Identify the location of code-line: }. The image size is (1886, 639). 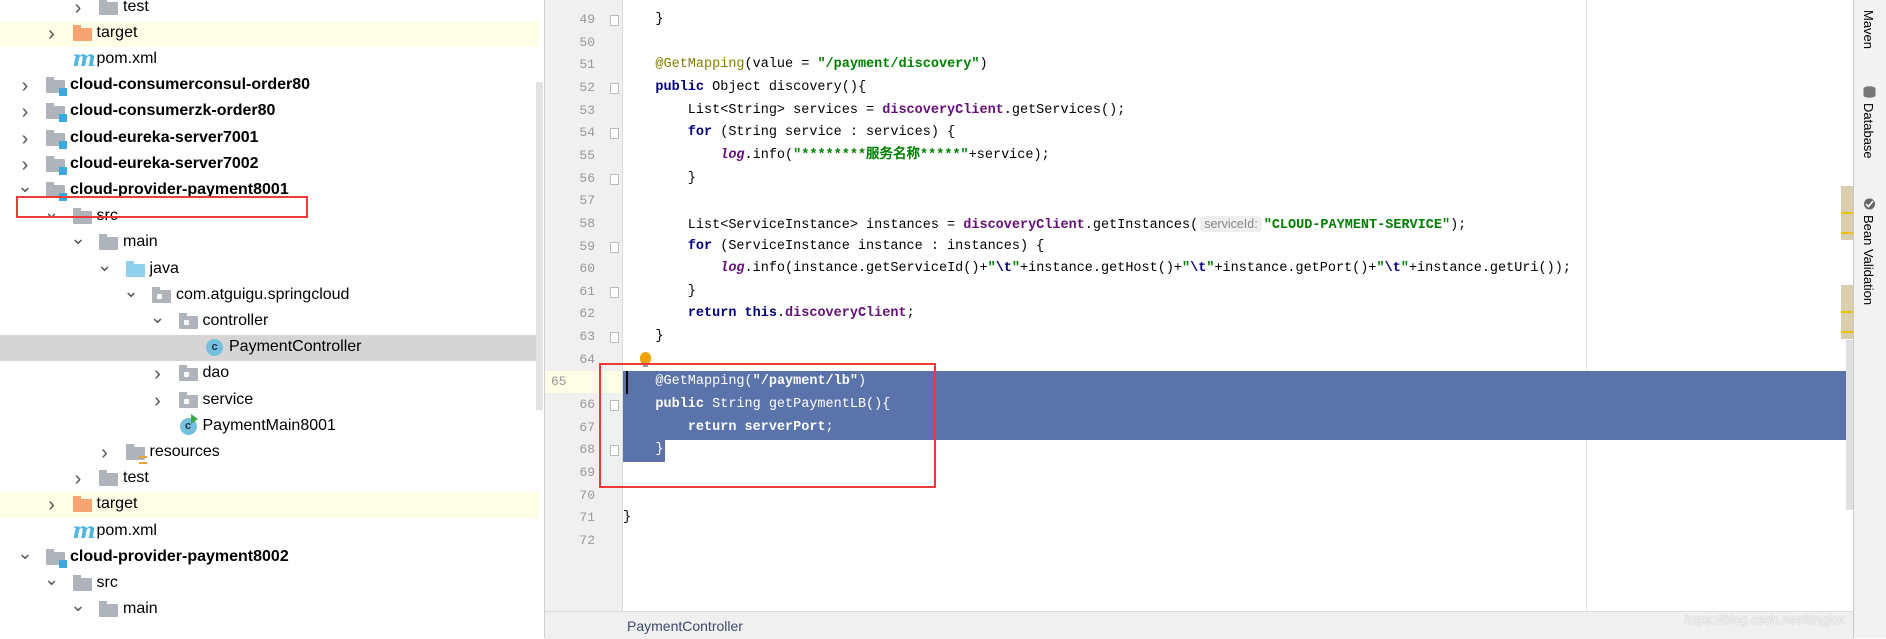
(659, 292).